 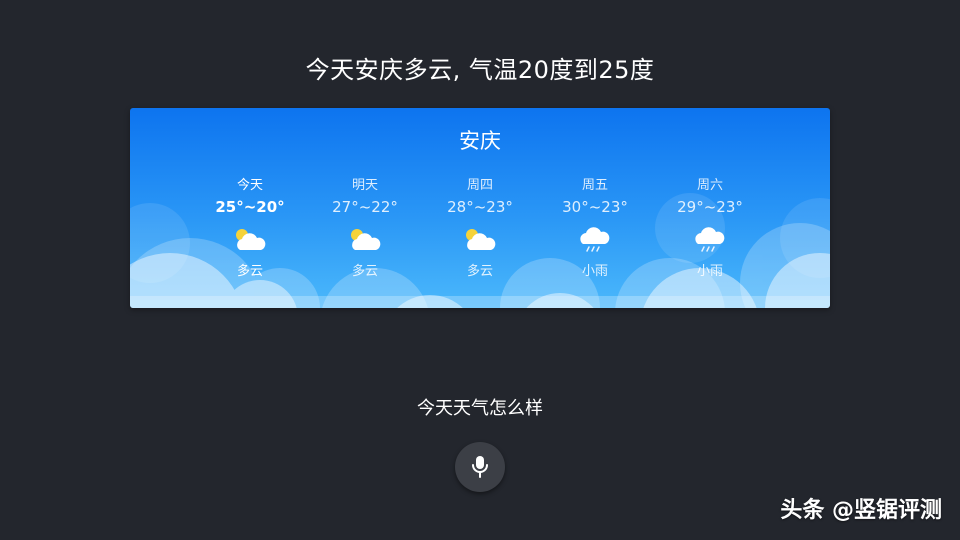 I want to click on forecast-temp: 25°~20°, so click(x=250, y=207).